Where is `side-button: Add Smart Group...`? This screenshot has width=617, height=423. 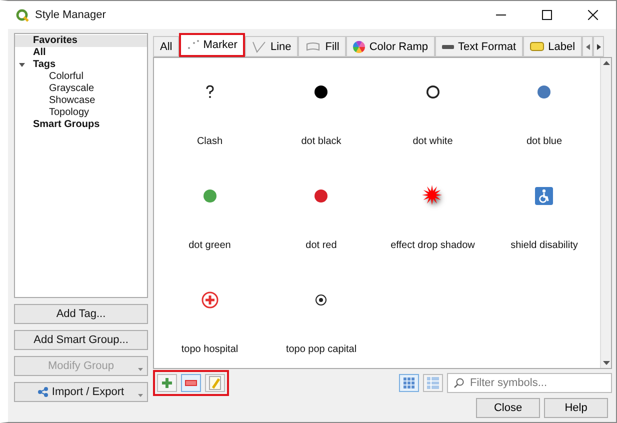 side-button: Add Smart Group... is located at coordinates (81, 340).